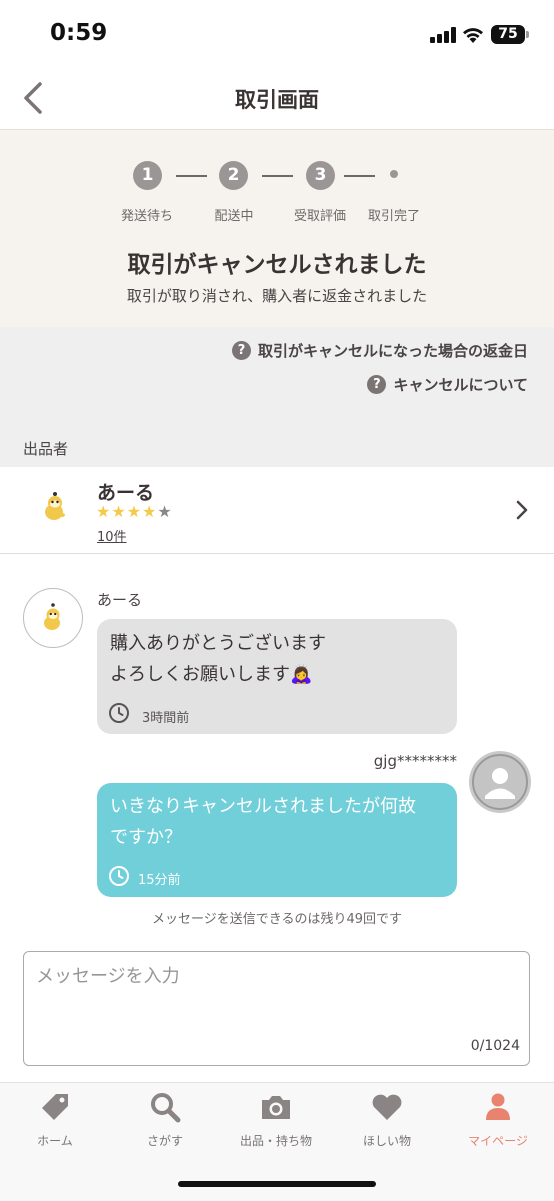 The height and width of the screenshot is (1201, 554). What do you see at coordinates (473, 35) in the screenshot?
I see `wifi-icon` at bounding box center [473, 35].